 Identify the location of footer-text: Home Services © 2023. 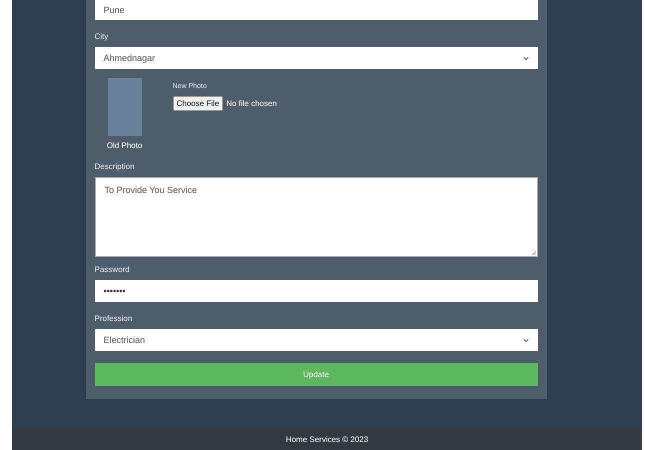
(327, 439).